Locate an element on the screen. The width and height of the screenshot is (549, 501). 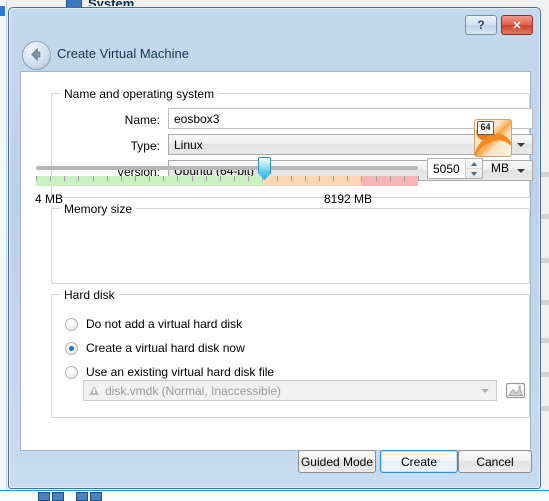
type-select-value: Linux is located at coordinates (188, 144).